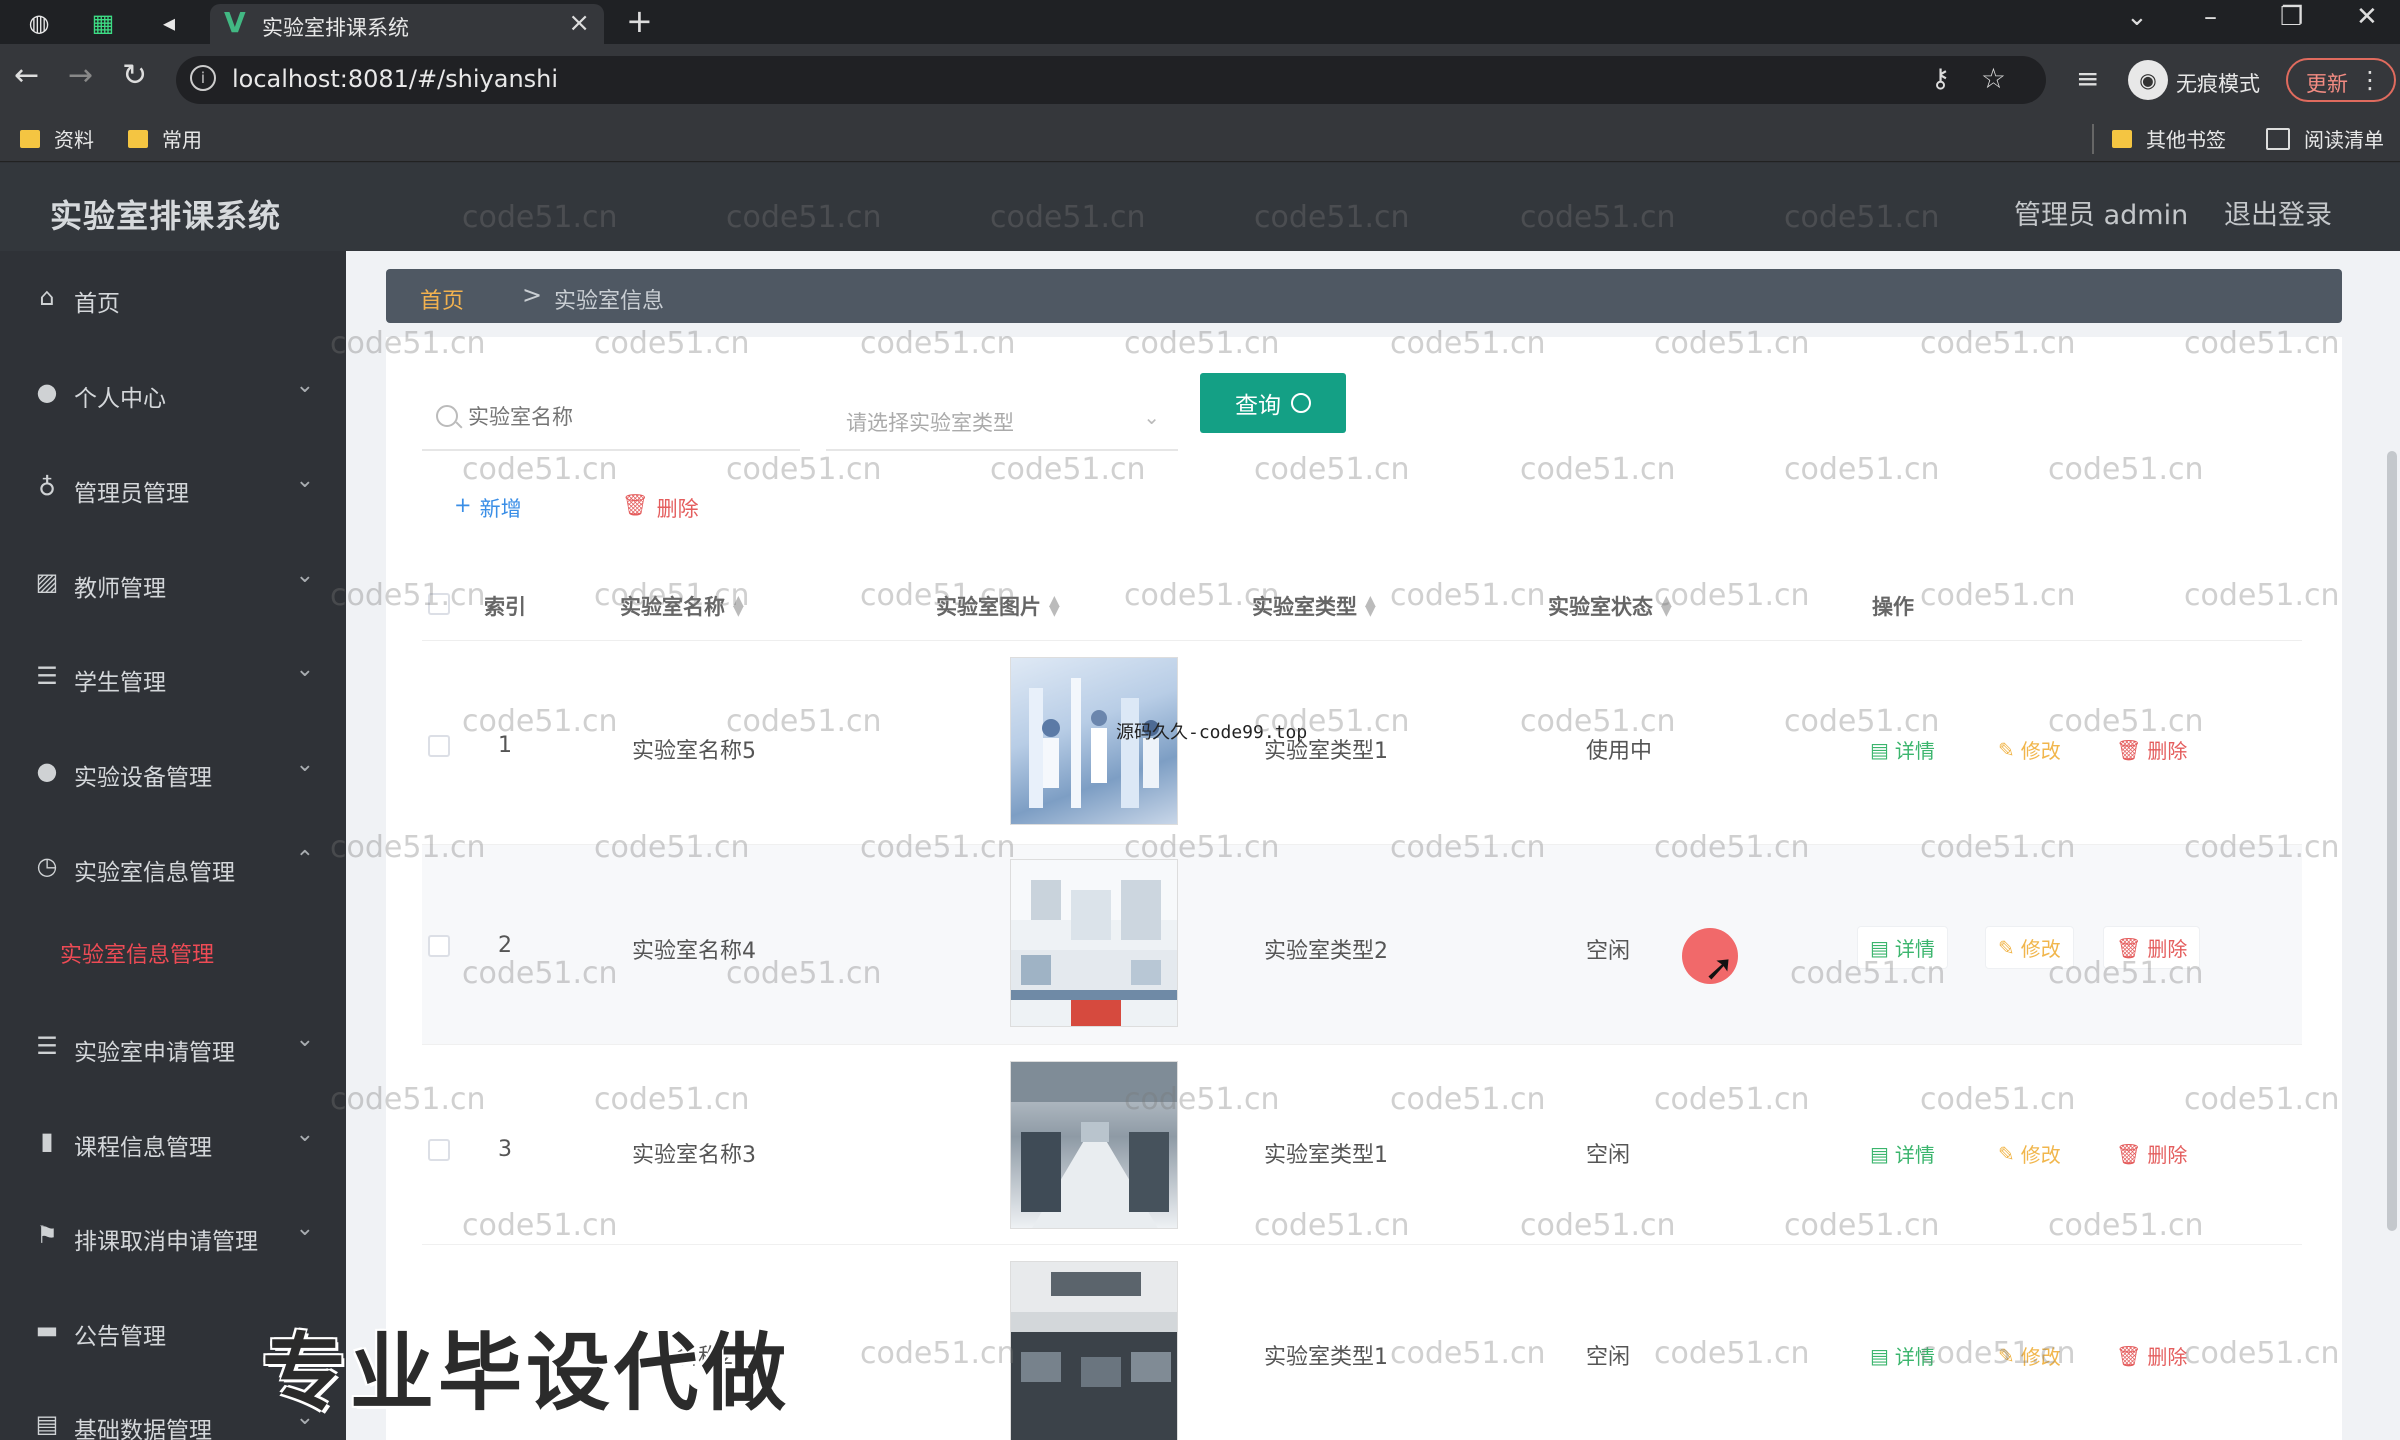 This screenshot has height=1440, width=2400. What do you see at coordinates (203, 78) in the screenshot?
I see `info-icon: i` at bounding box center [203, 78].